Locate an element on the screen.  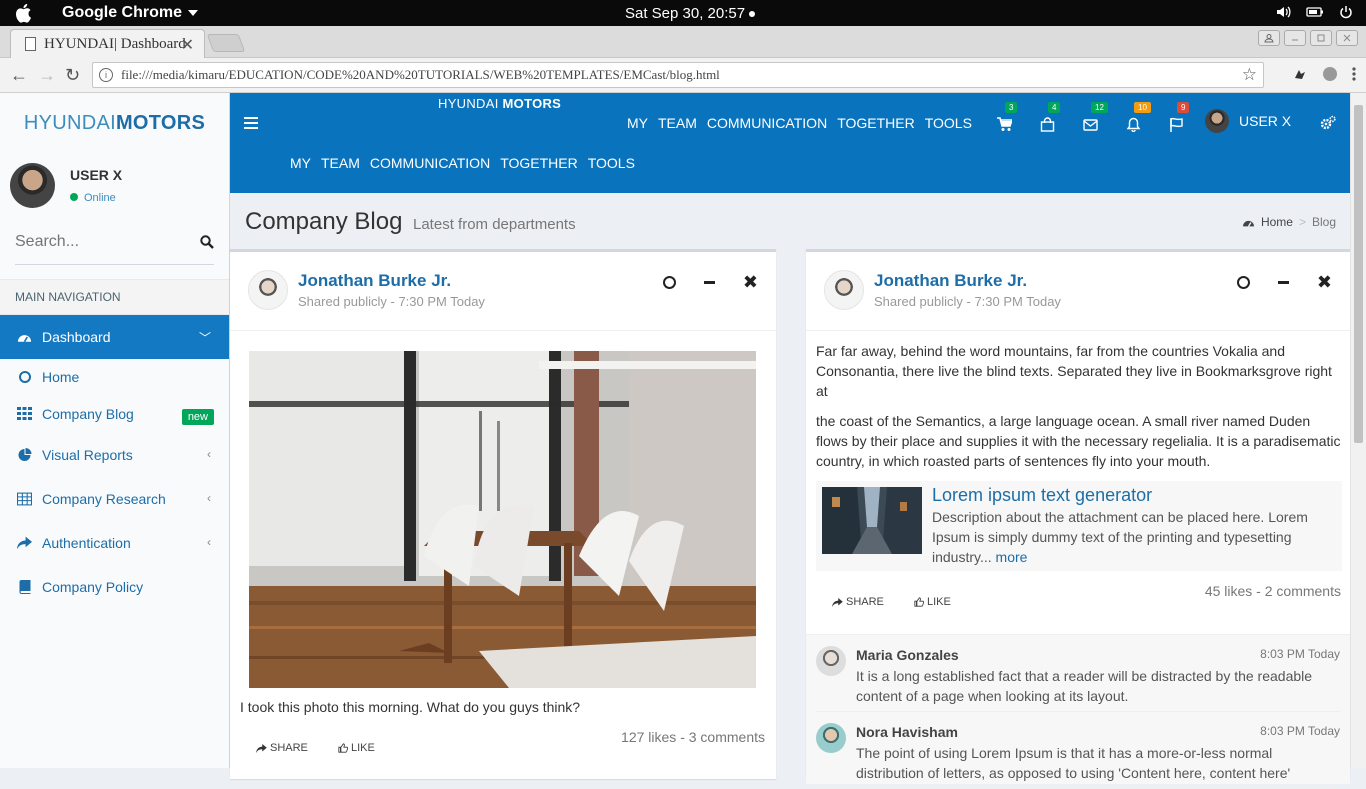
sidebar-item-authentication: Authentication ‹ is located at coordinates (114, 543).